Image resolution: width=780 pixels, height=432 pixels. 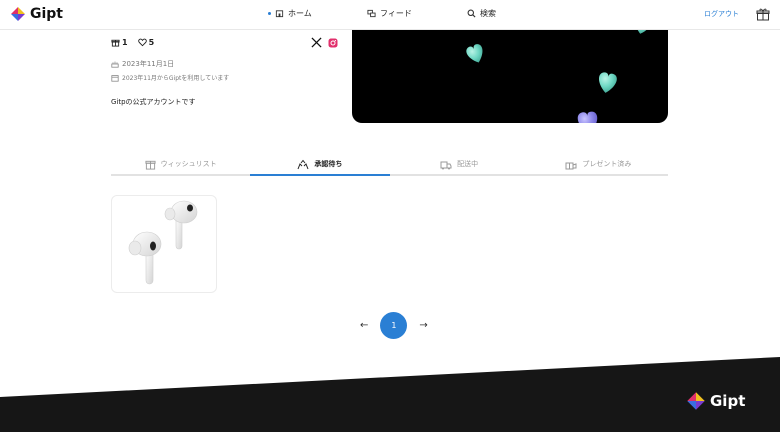 What do you see at coordinates (728, 401) in the screenshot?
I see `footer-logo-text: Gipt` at bounding box center [728, 401].